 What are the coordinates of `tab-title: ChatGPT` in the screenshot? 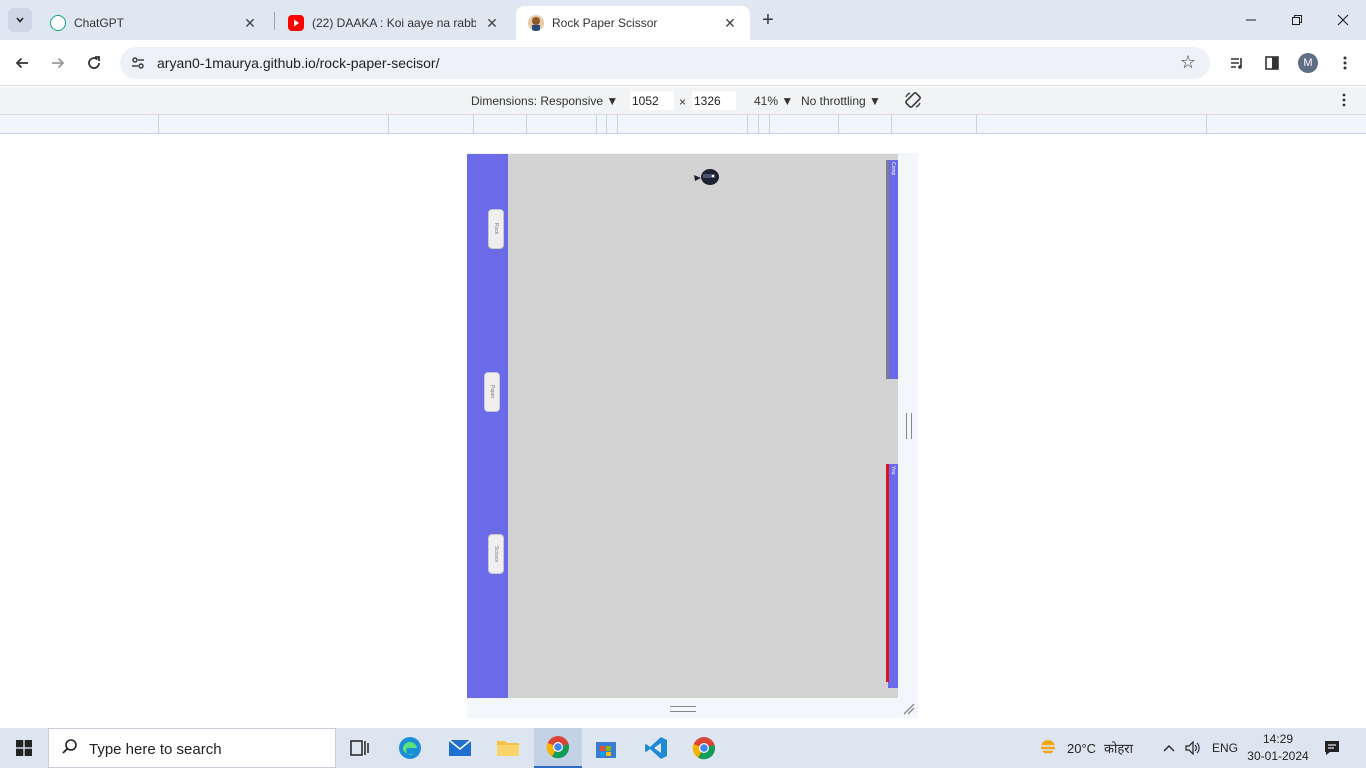 It's located at (99, 23).